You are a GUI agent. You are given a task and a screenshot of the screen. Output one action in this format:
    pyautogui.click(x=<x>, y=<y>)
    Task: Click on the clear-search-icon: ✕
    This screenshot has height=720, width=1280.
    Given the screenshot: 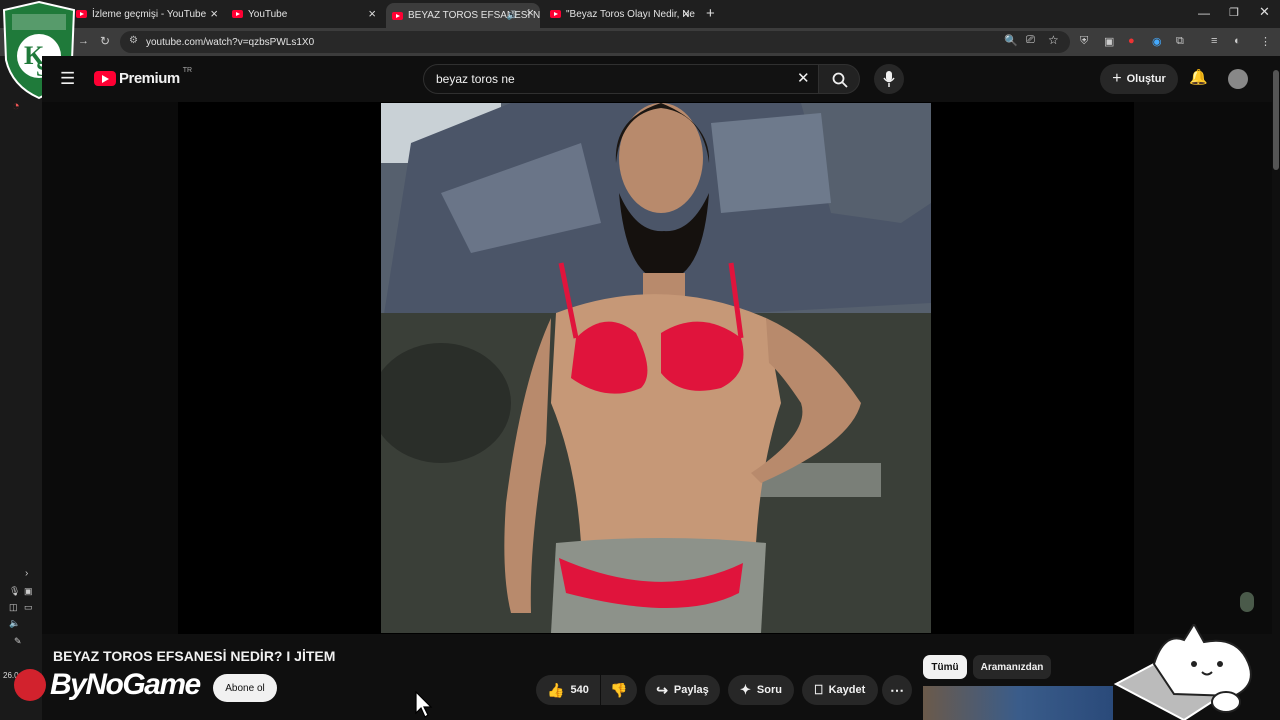 What is the action you would take?
    pyautogui.click(x=803, y=78)
    